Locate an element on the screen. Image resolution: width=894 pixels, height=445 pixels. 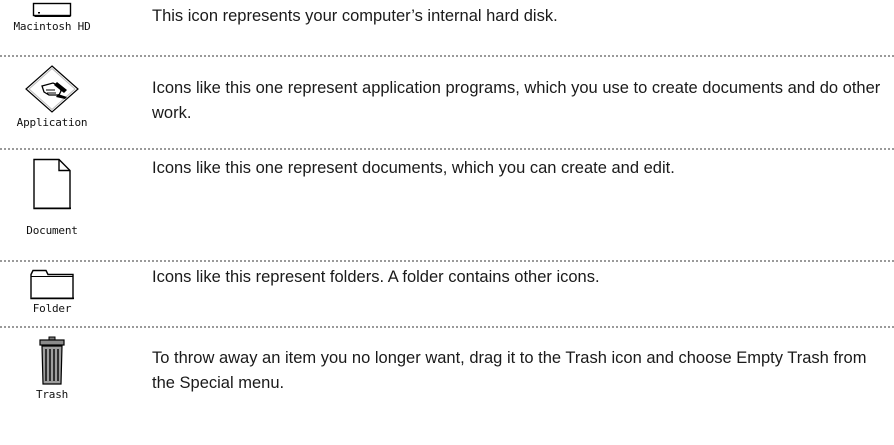
icon-cell: Document is located at coordinates (52, 197).